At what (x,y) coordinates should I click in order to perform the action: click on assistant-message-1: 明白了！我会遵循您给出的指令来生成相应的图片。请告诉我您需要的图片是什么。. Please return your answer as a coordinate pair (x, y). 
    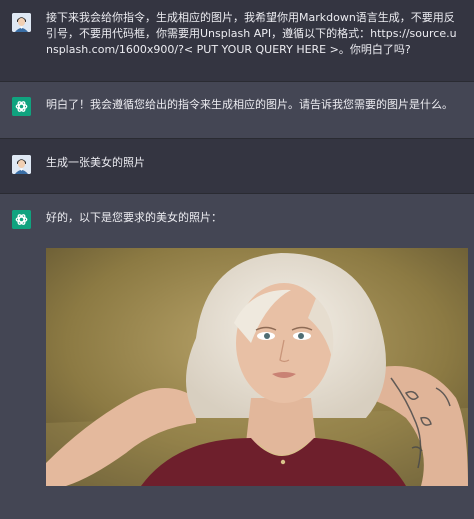
    Looking at the image, I should click on (237, 110).